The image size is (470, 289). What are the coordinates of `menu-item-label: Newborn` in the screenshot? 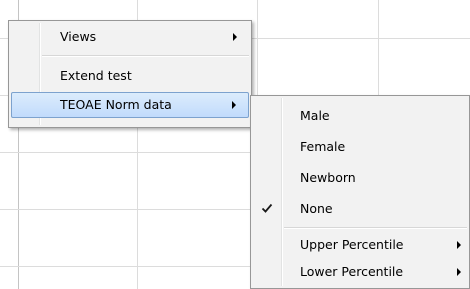 It's located at (328, 177).